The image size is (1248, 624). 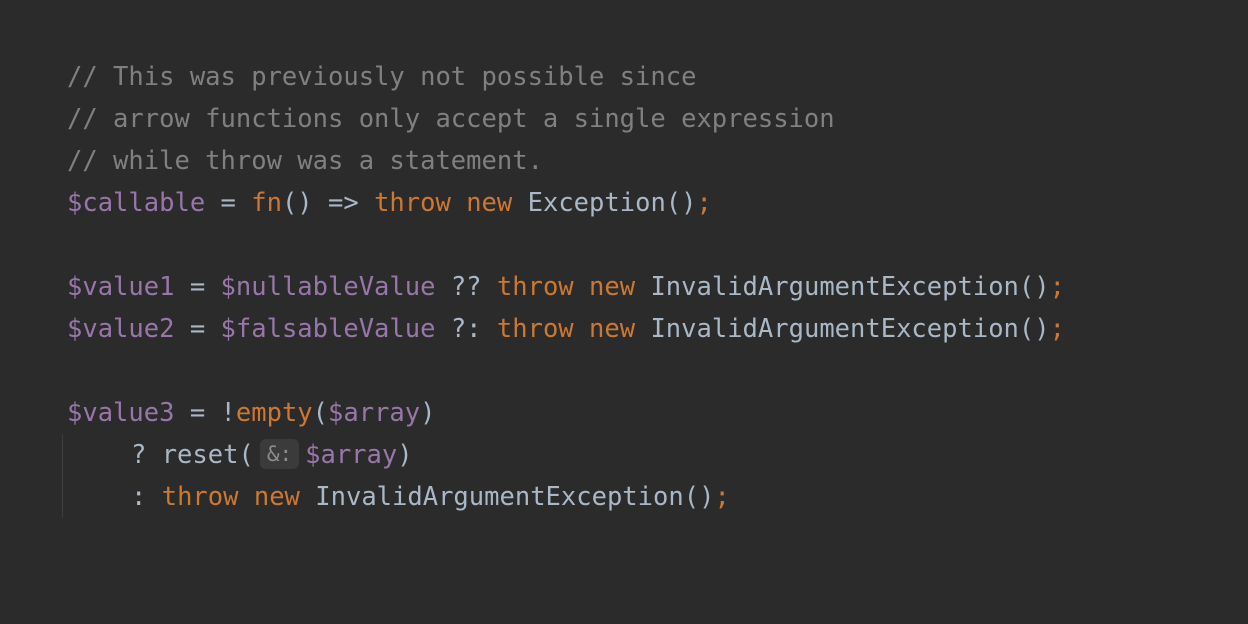 What do you see at coordinates (192, 455) in the screenshot?
I see `ternary-reset-call: ? reset(` at bounding box center [192, 455].